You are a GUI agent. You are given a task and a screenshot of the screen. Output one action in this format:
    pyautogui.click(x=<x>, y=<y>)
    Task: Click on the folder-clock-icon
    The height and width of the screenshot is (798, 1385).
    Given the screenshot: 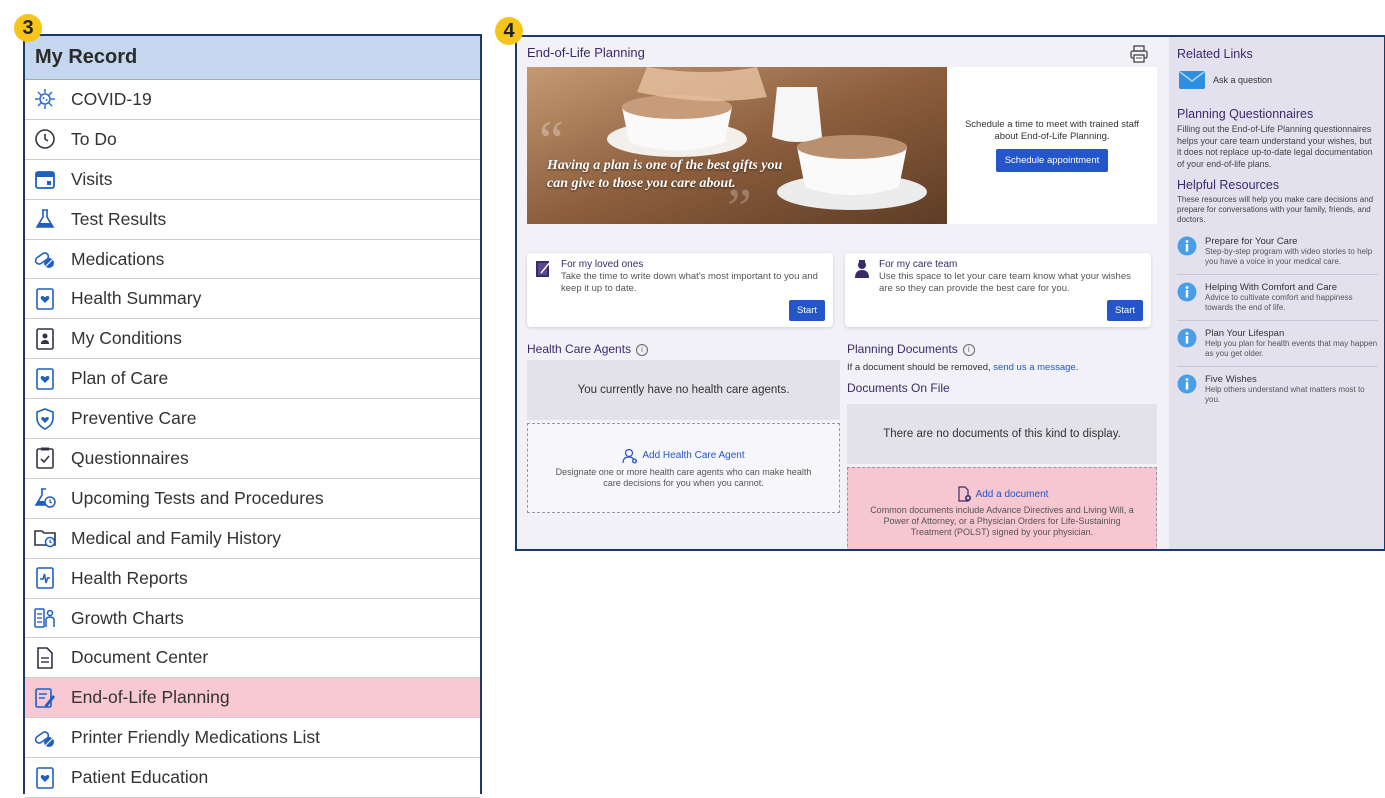 What is the action you would take?
    pyautogui.click(x=45, y=538)
    